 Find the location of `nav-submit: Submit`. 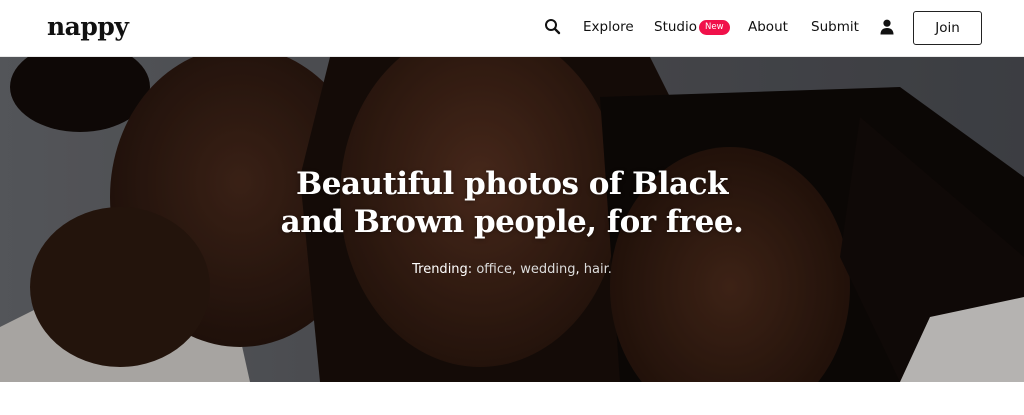

nav-submit: Submit is located at coordinates (835, 27).